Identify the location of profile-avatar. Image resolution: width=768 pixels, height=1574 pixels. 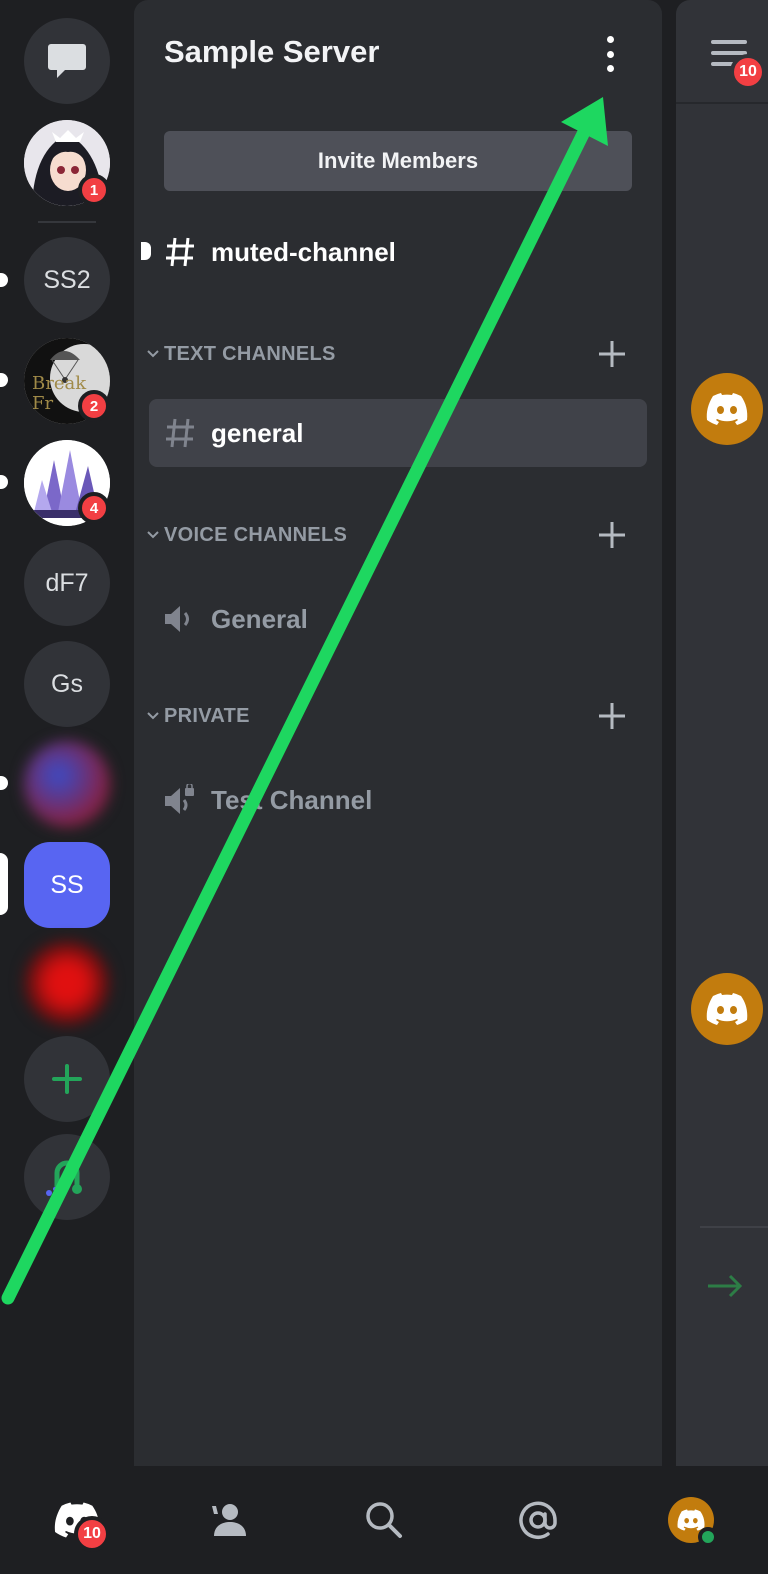
(693, 1522).